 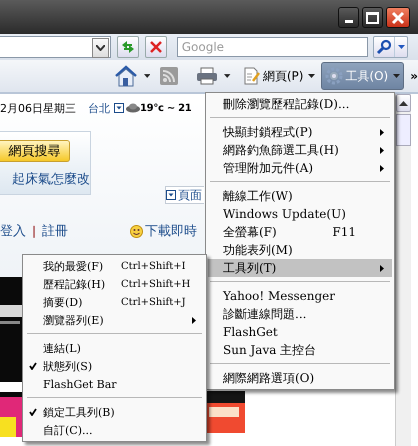 I want to click on printer-icon, so click(x=207, y=76).